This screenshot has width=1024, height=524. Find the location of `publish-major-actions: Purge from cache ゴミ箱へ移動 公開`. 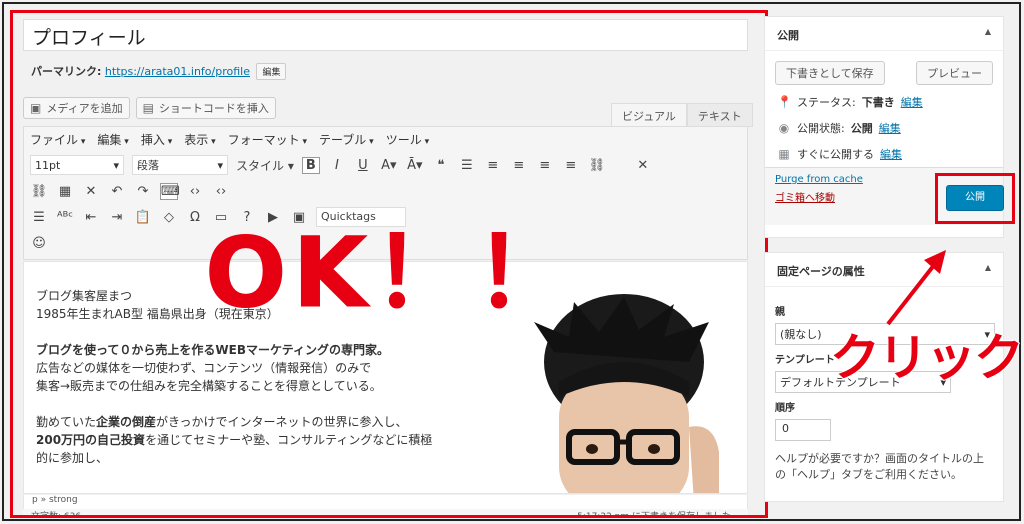

publish-major-actions: Purge from cache ゴミ箱へ移動 公開 is located at coordinates (890, 196).